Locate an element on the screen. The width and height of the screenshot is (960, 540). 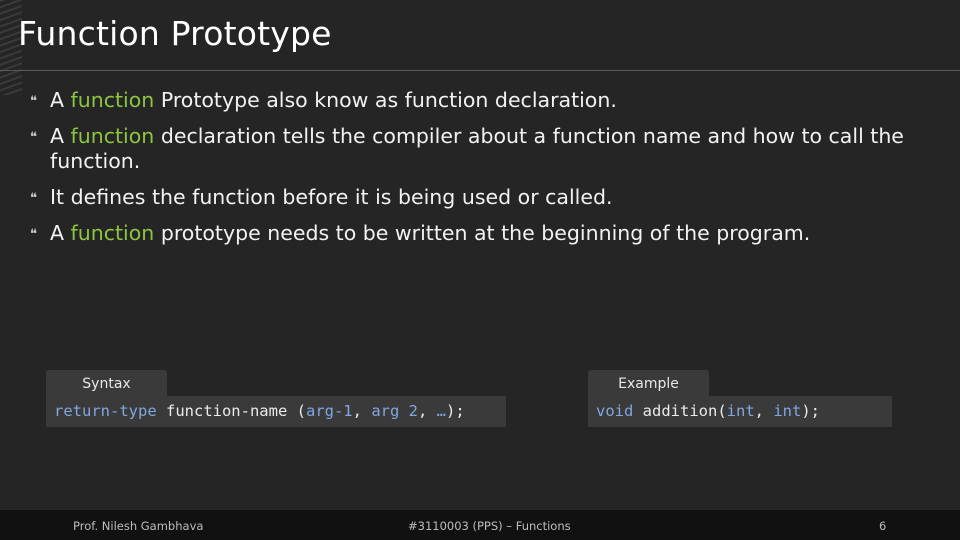
example-code: void addition(int, int); is located at coordinates (740, 411).